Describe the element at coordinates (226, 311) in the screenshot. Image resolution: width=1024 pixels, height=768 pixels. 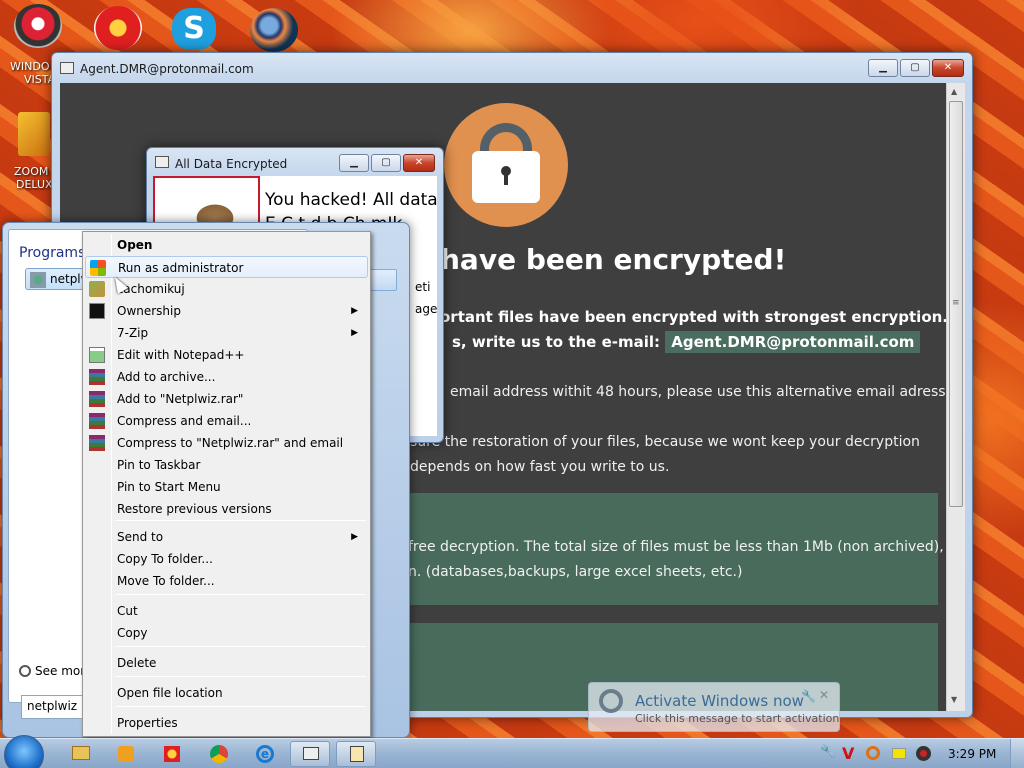
I see `context-menu-item: Ownership ▶` at that location.